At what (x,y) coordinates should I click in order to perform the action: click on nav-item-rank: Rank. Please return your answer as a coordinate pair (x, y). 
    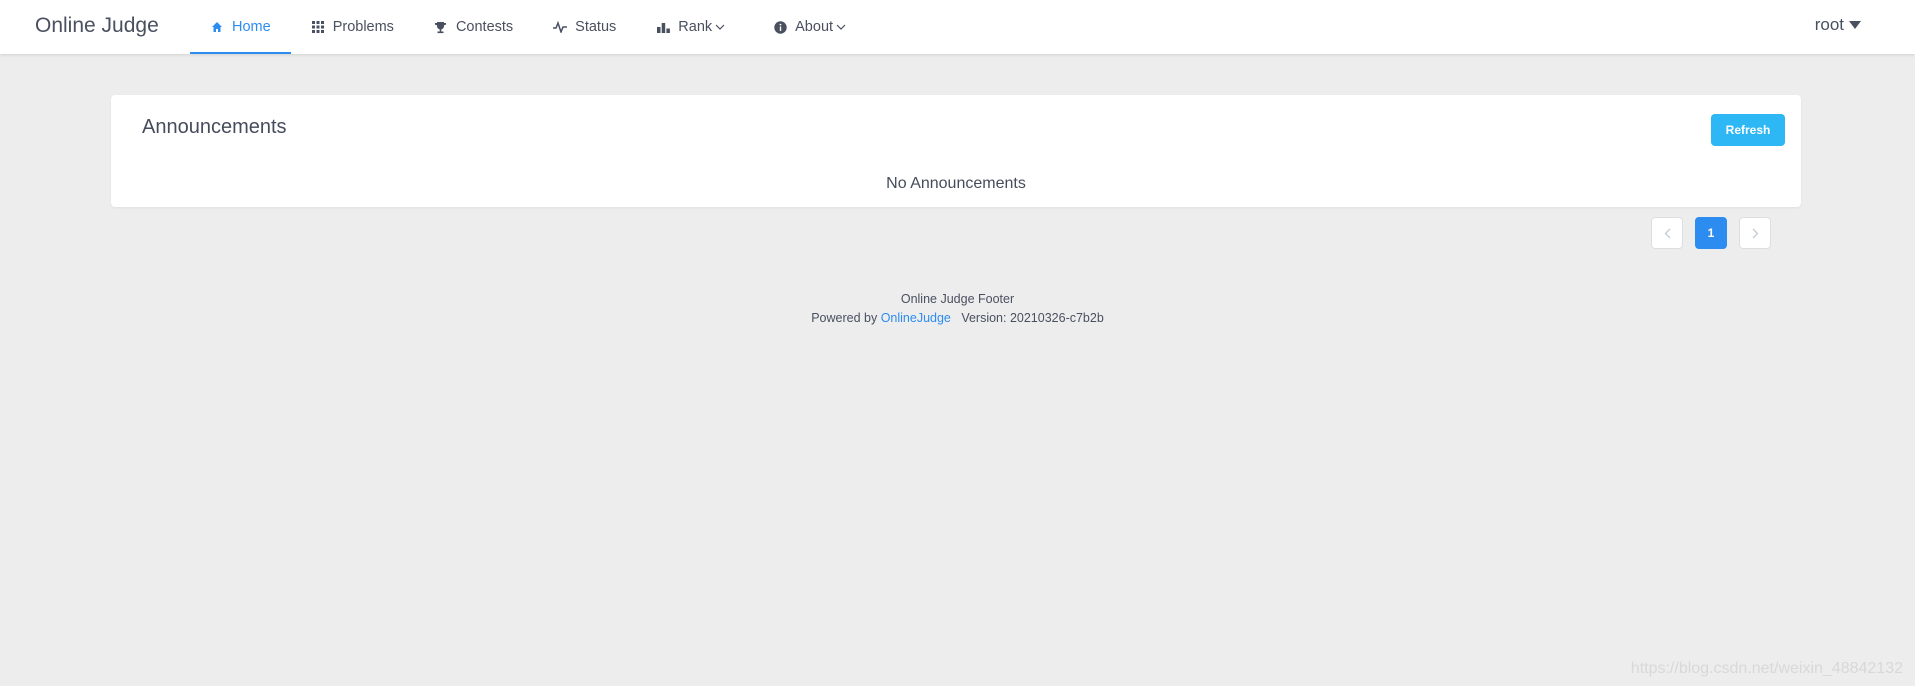
    Looking at the image, I should click on (690, 27).